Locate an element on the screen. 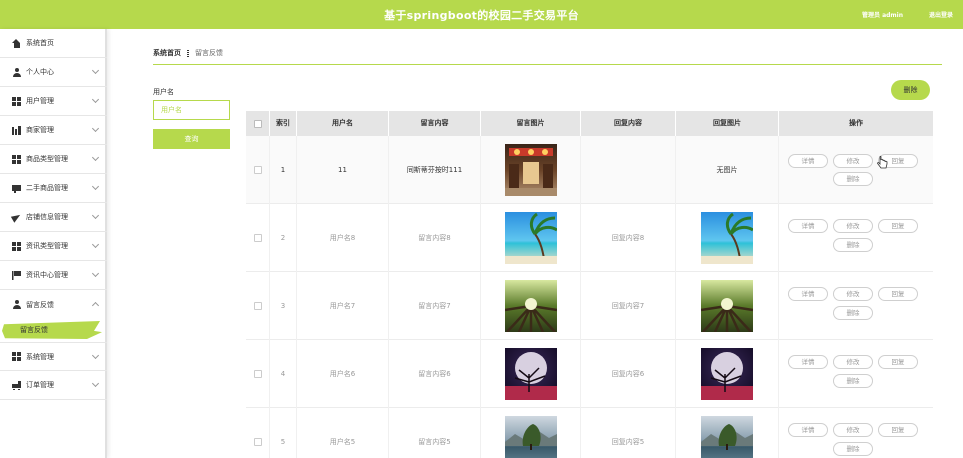 The width and height of the screenshot is (963, 458). username-search-input is located at coordinates (191, 110).